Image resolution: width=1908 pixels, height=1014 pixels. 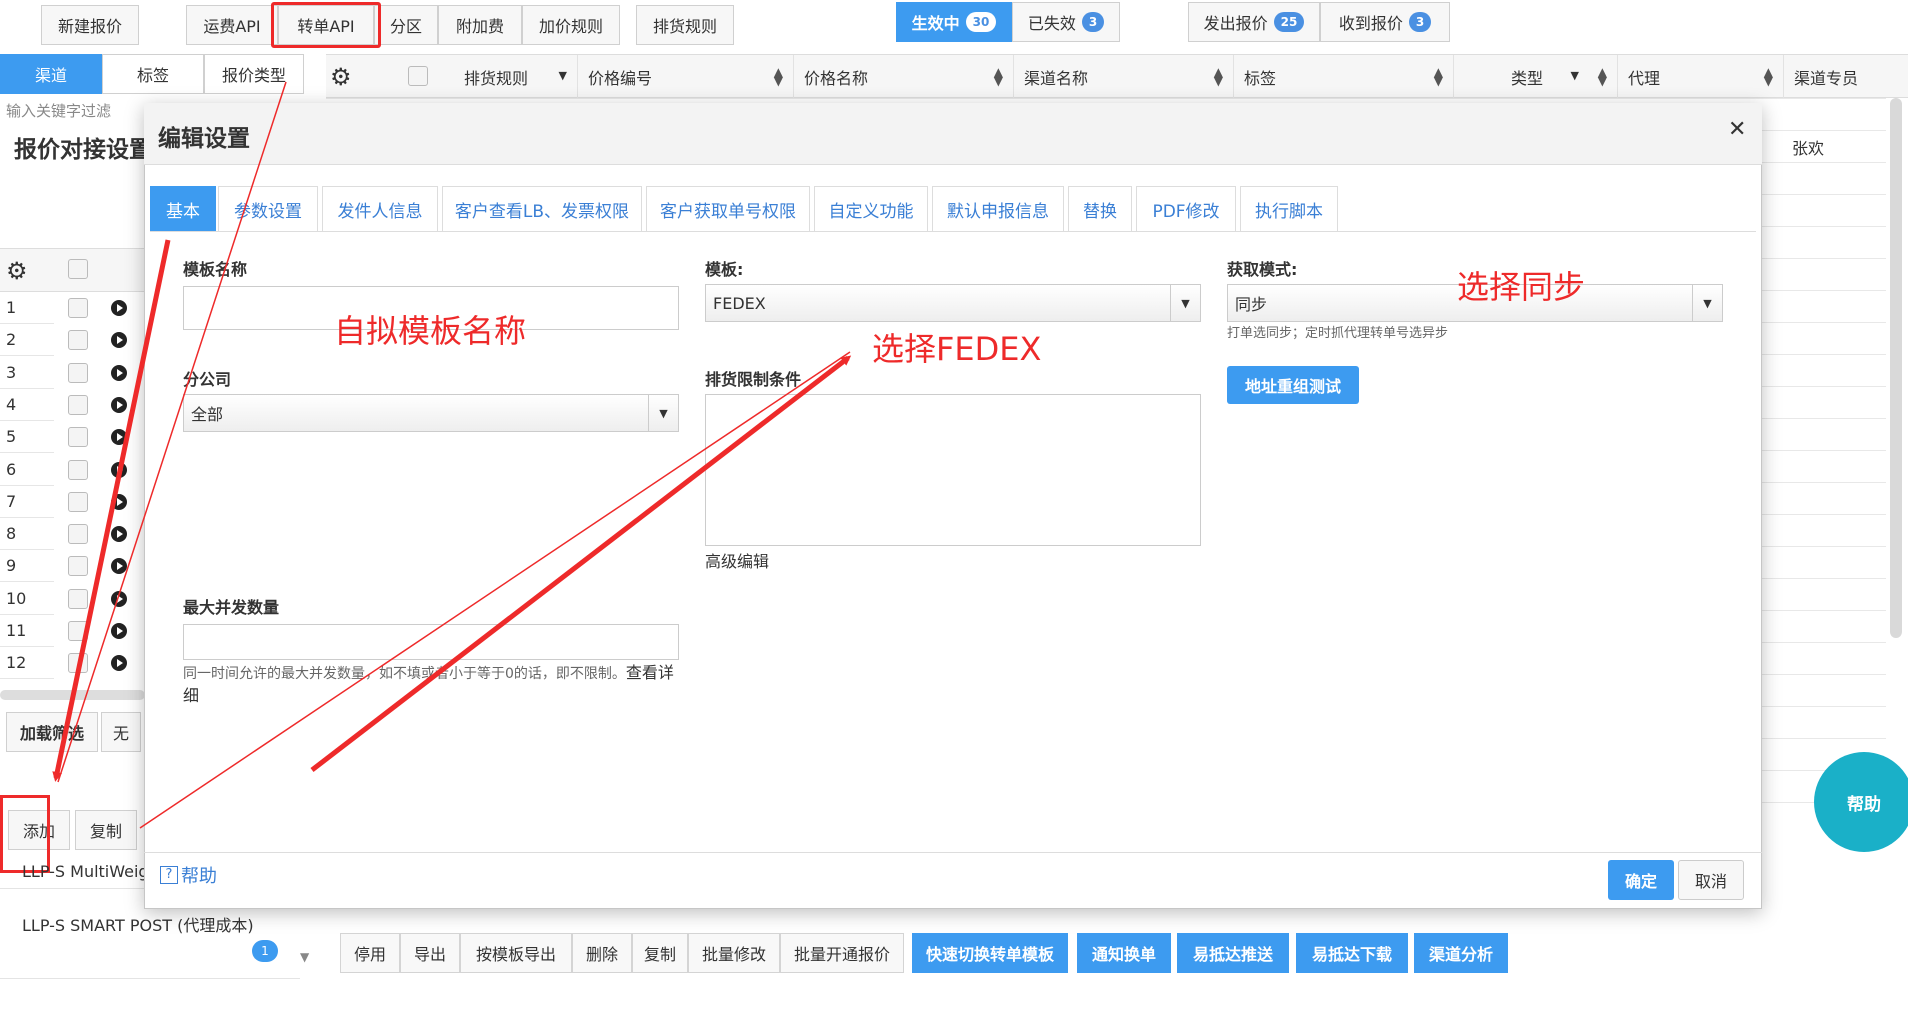 I want to click on tab-freight-api: 运费API, so click(x=232, y=25).